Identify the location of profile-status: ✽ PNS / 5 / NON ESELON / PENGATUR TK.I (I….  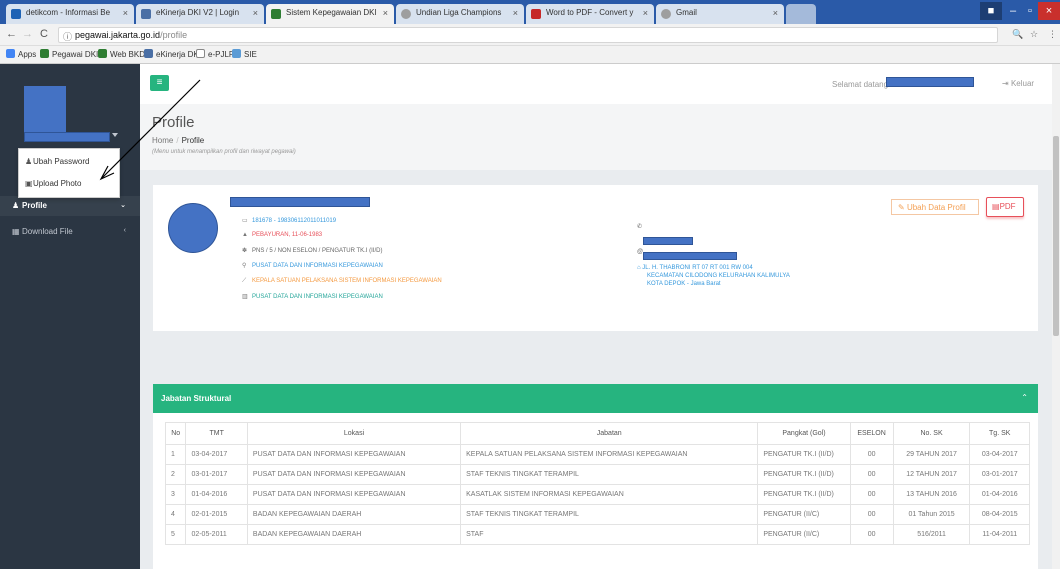
(312, 251).